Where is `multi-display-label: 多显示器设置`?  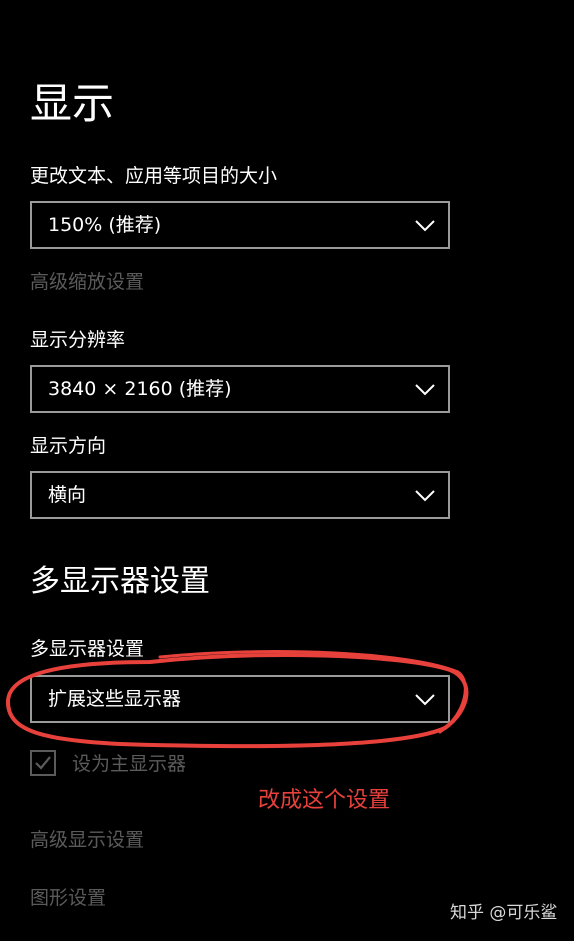 multi-display-label: 多显示器设置 is located at coordinates (87, 649).